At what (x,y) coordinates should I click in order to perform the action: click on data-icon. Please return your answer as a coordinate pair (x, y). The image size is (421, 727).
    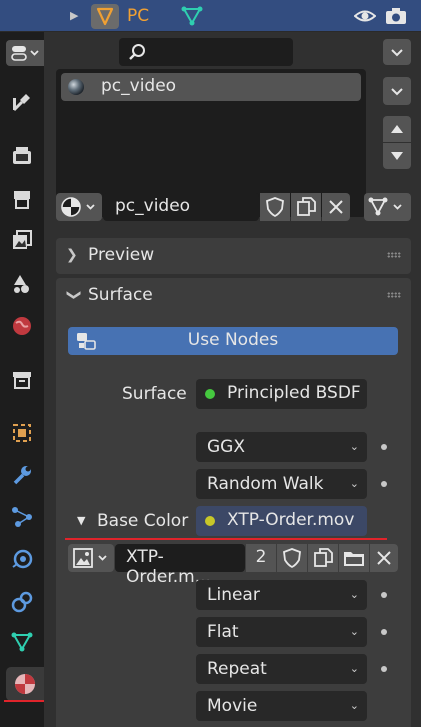
    Looking at the image, I should click on (22, 642).